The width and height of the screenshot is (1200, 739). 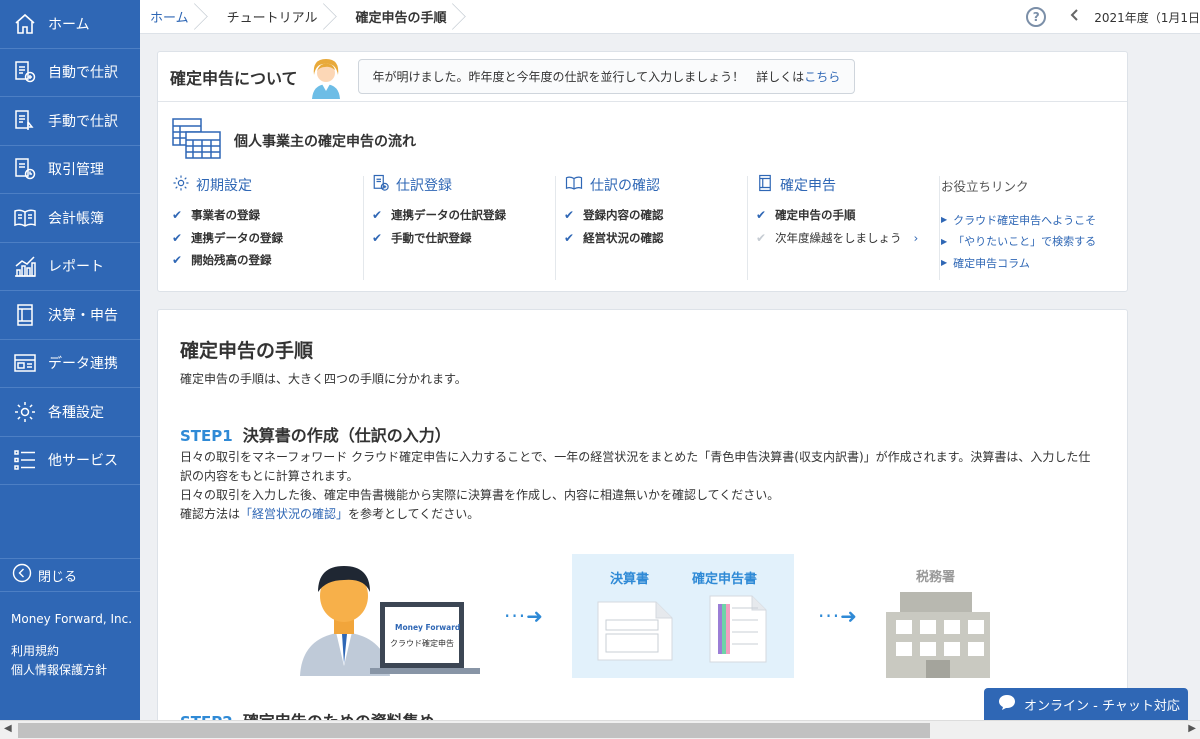 I want to click on steps-intro: 確定申告の手順は、大きく四つの手順に分かれます。, so click(x=323, y=379).